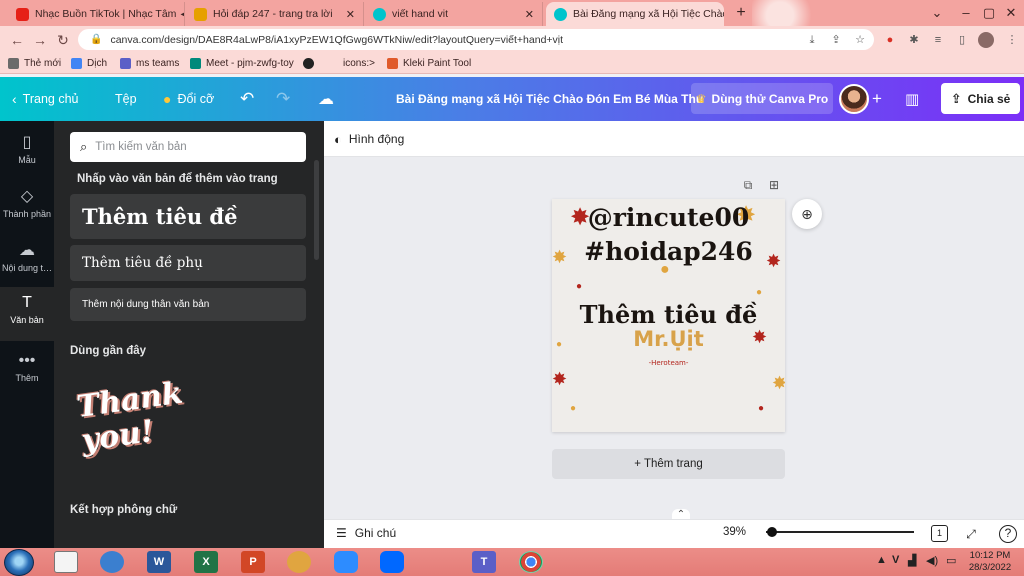 The width and height of the screenshot is (1024, 576). What do you see at coordinates (772, 532) in the screenshot?
I see `zoom-slider-handle` at bounding box center [772, 532].